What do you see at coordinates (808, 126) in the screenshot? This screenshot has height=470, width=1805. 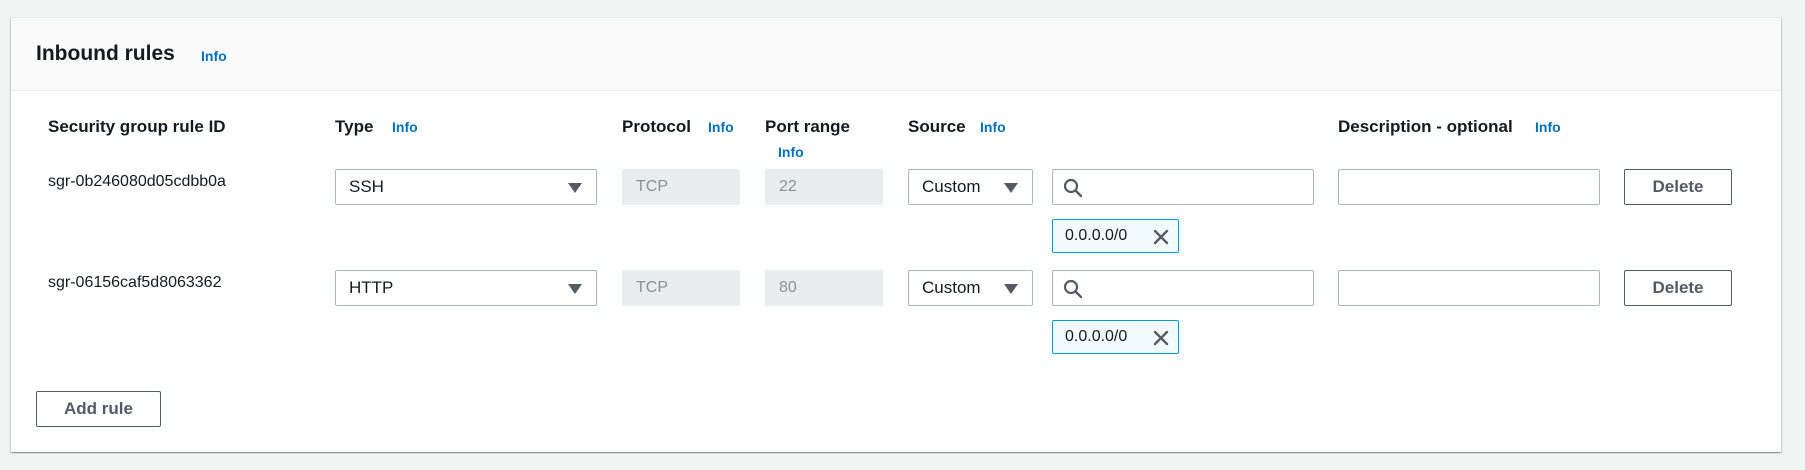 I see `col-header-port-range: Port range` at bounding box center [808, 126].